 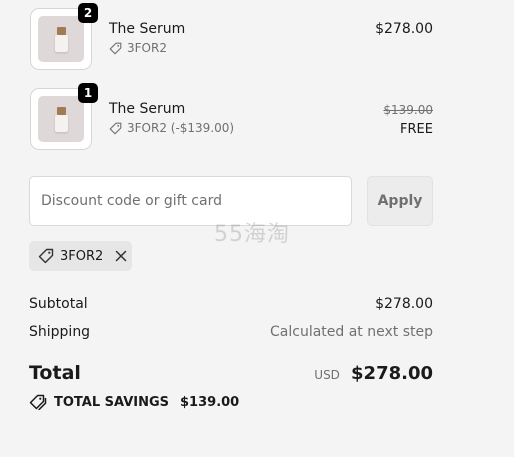 What do you see at coordinates (404, 29) in the screenshot?
I see `product-price: $278.00` at bounding box center [404, 29].